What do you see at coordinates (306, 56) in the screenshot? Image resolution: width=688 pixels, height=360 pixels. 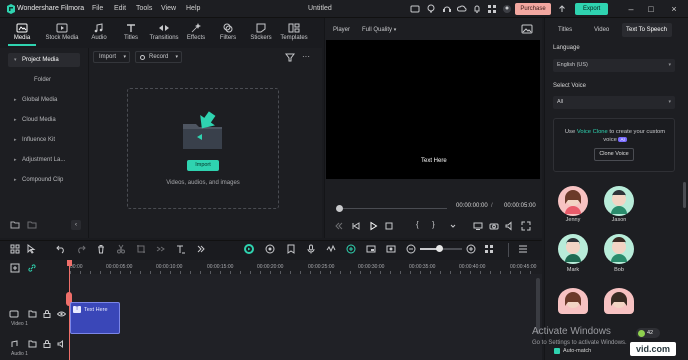 I see `more-options-icon: ···` at bounding box center [306, 56].